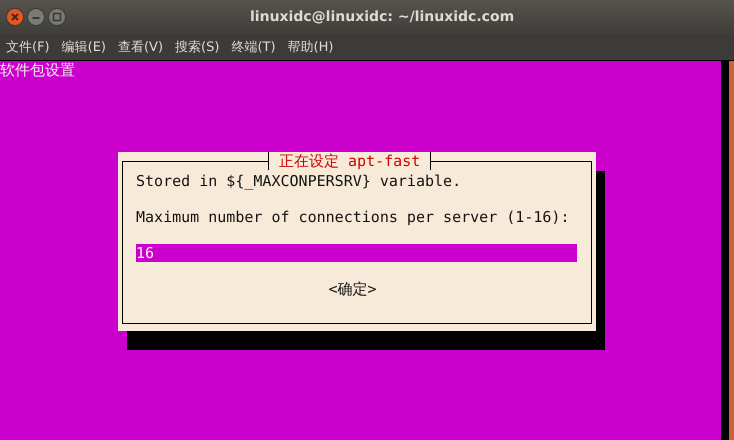 The image size is (734, 440). What do you see at coordinates (15, 17) in the screenshot?
I see `close-icon` at bounding box center [15, 17].